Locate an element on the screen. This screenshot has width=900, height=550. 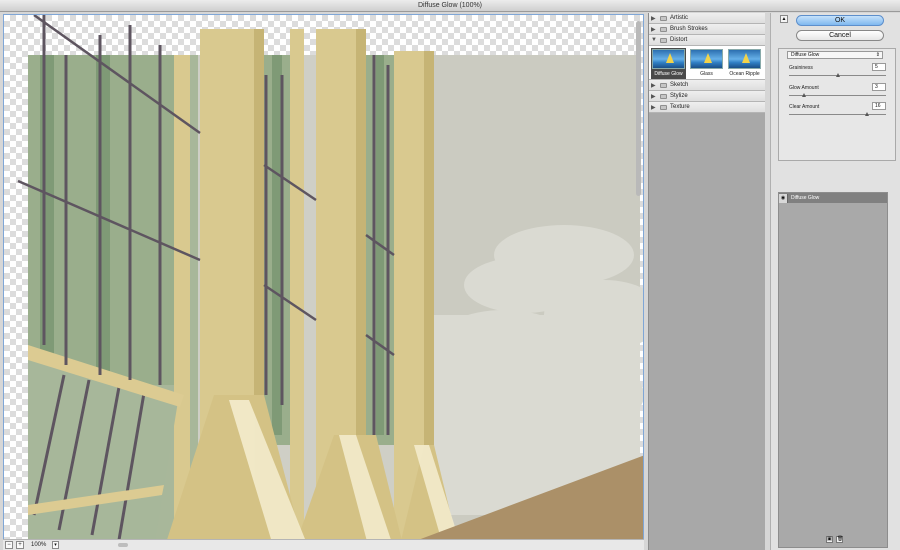
graininess-input: 5 is located at coordinates (879, 67).